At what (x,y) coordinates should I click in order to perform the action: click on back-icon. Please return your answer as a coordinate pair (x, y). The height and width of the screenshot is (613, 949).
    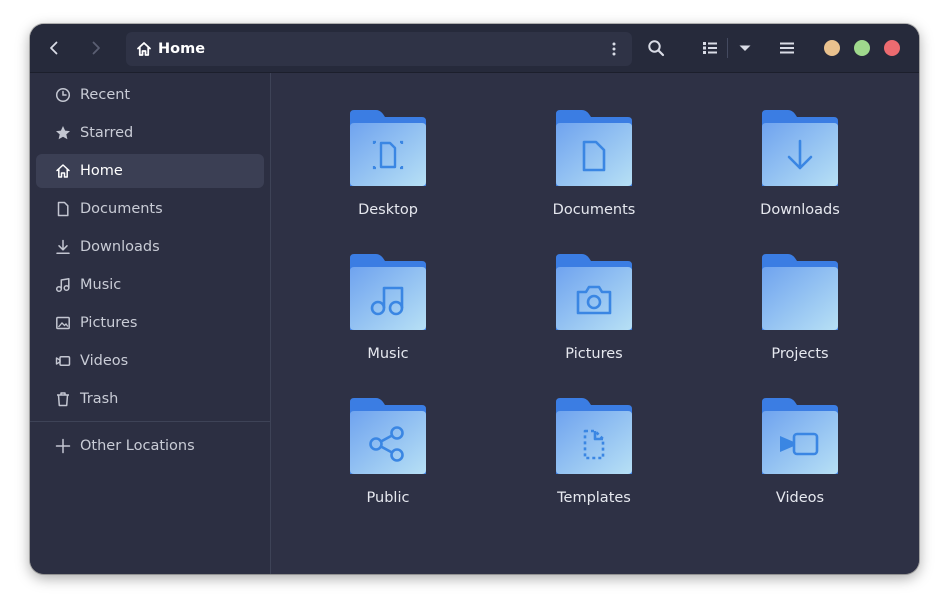
    Looking at the image, I should click on (54, 48).